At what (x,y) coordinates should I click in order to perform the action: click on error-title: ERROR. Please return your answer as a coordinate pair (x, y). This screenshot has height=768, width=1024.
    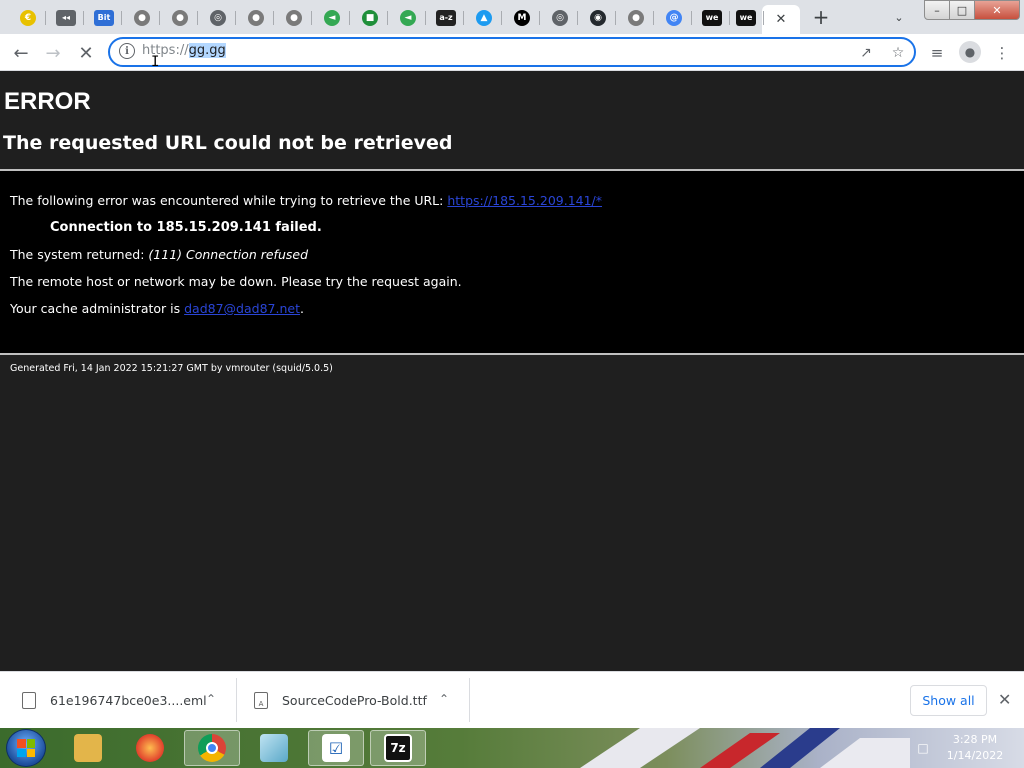
    Looking at the image, I should click on (47, 101).